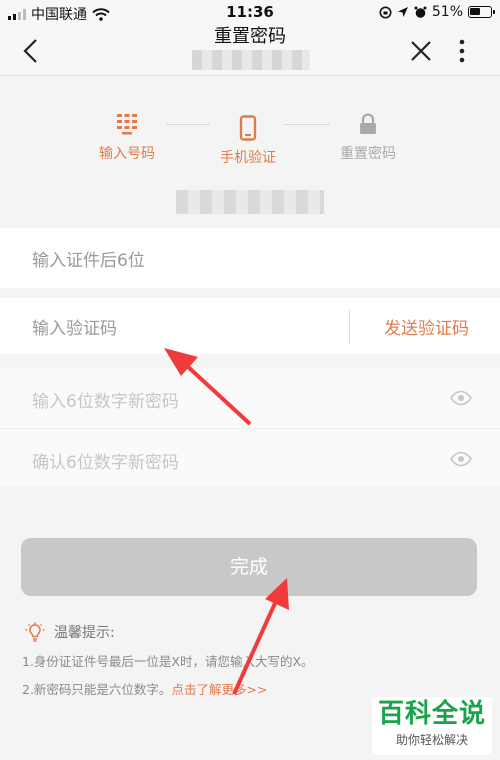 The height and width of the screenshot is (760, 500). Describe the element at coordinates (421, 51) in the screenshot. I see `close-icon` at that location.